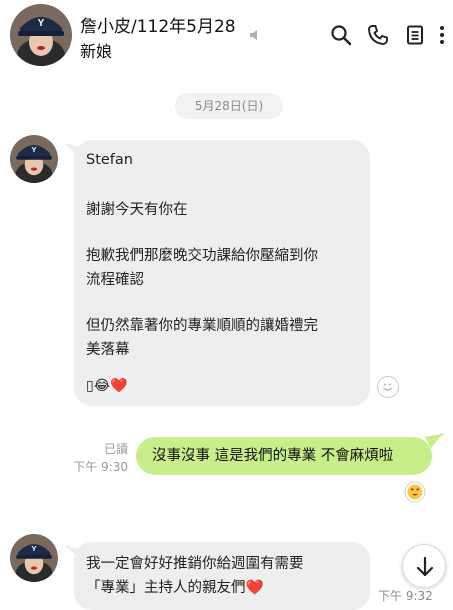 This screenshot has width=453, height=610. I want to click on heart-eyes-reaction-icon, so click(415, 492).